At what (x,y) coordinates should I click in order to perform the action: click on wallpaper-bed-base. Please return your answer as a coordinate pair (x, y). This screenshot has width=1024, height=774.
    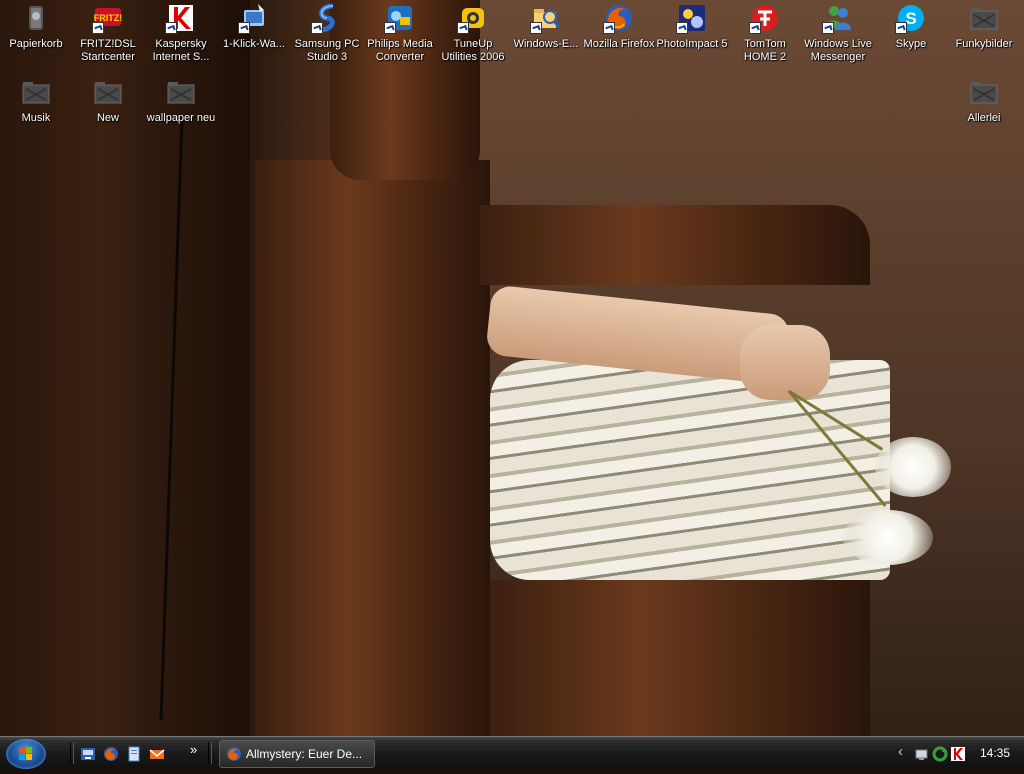
    Looking at the image, I should click on (680, 658).